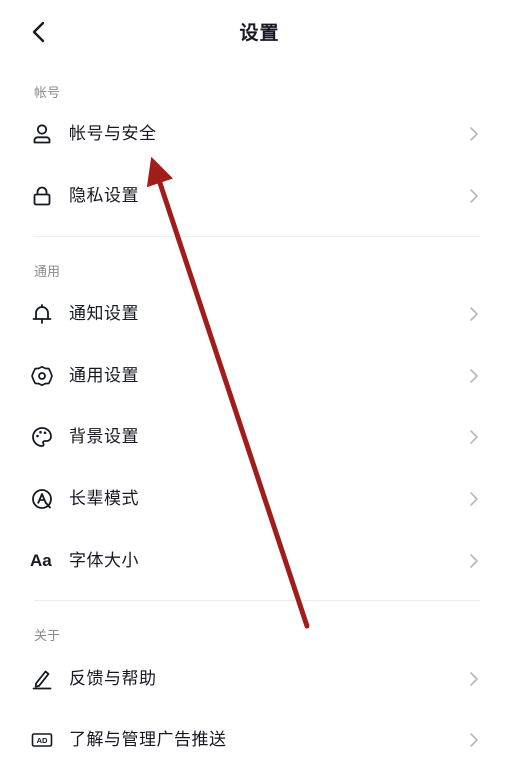 This screenshot has width=519, height=779. What do you see at coordinates (42, 314) in the screenshot?
I see `bell-icon` at bounding box center [42, 314].